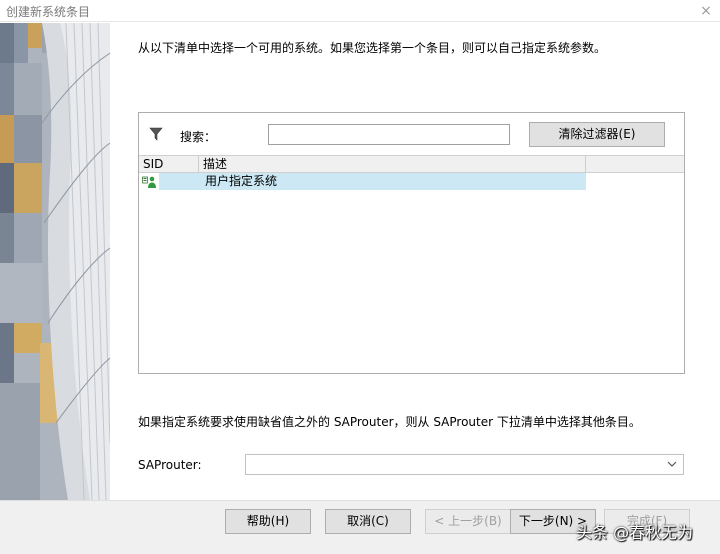 This screenshot has width=720, height=554. Describe the element at coordinates (198, 137) in the screenshot. I see `search-label: 搜索：` at that location.